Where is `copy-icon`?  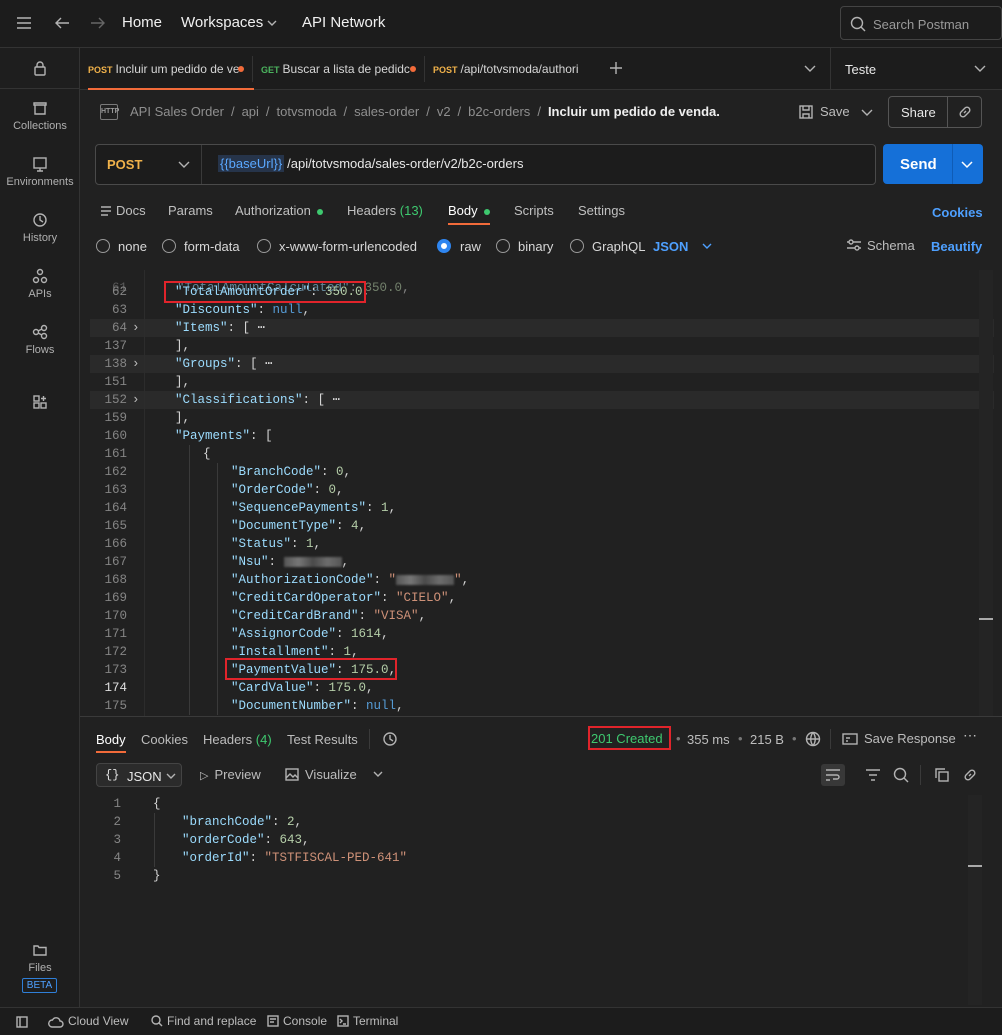
copy-icon is located at coordinates (942, 775).